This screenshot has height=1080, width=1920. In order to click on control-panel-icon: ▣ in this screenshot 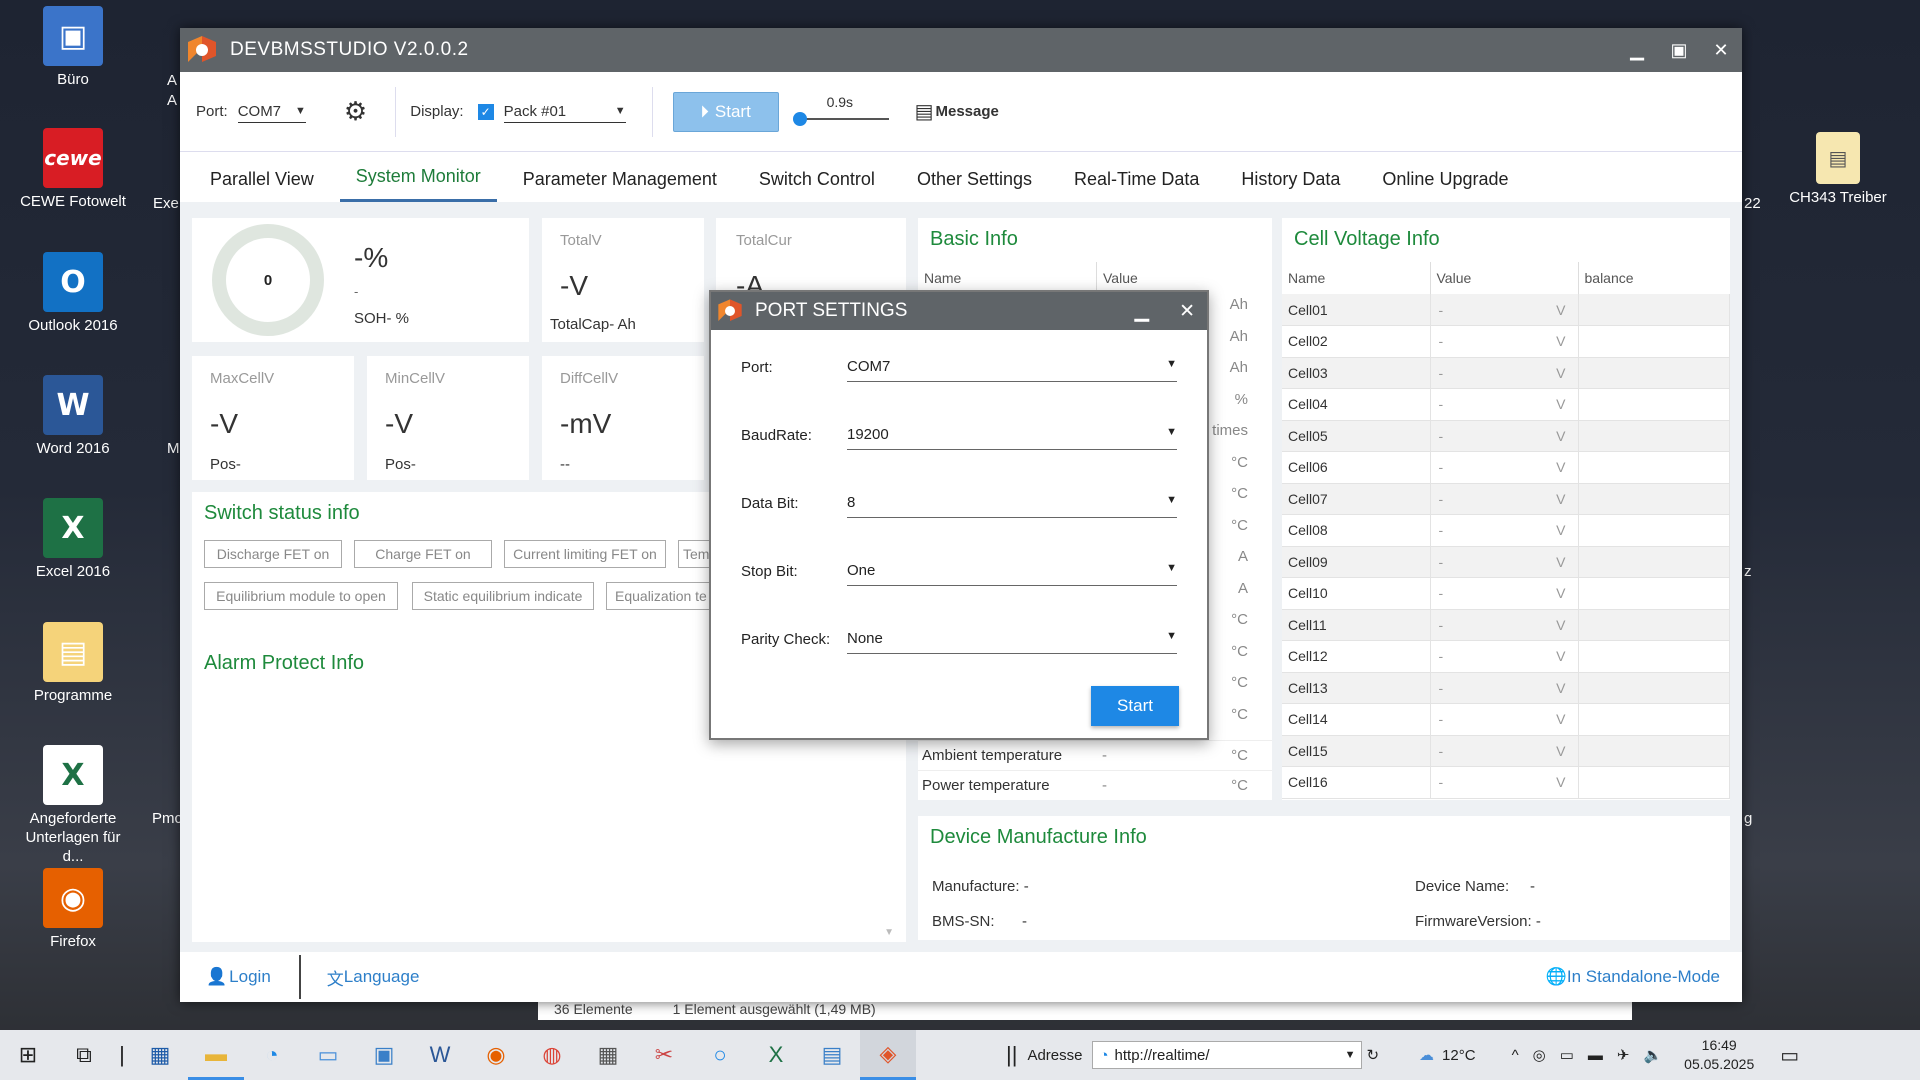, I will do `click(384, 1055)`.